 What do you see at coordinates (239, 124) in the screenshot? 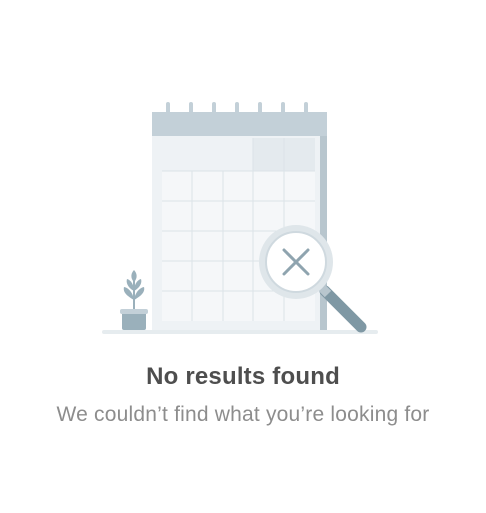
I see `calendar-header` at bounding box center [239, 124].